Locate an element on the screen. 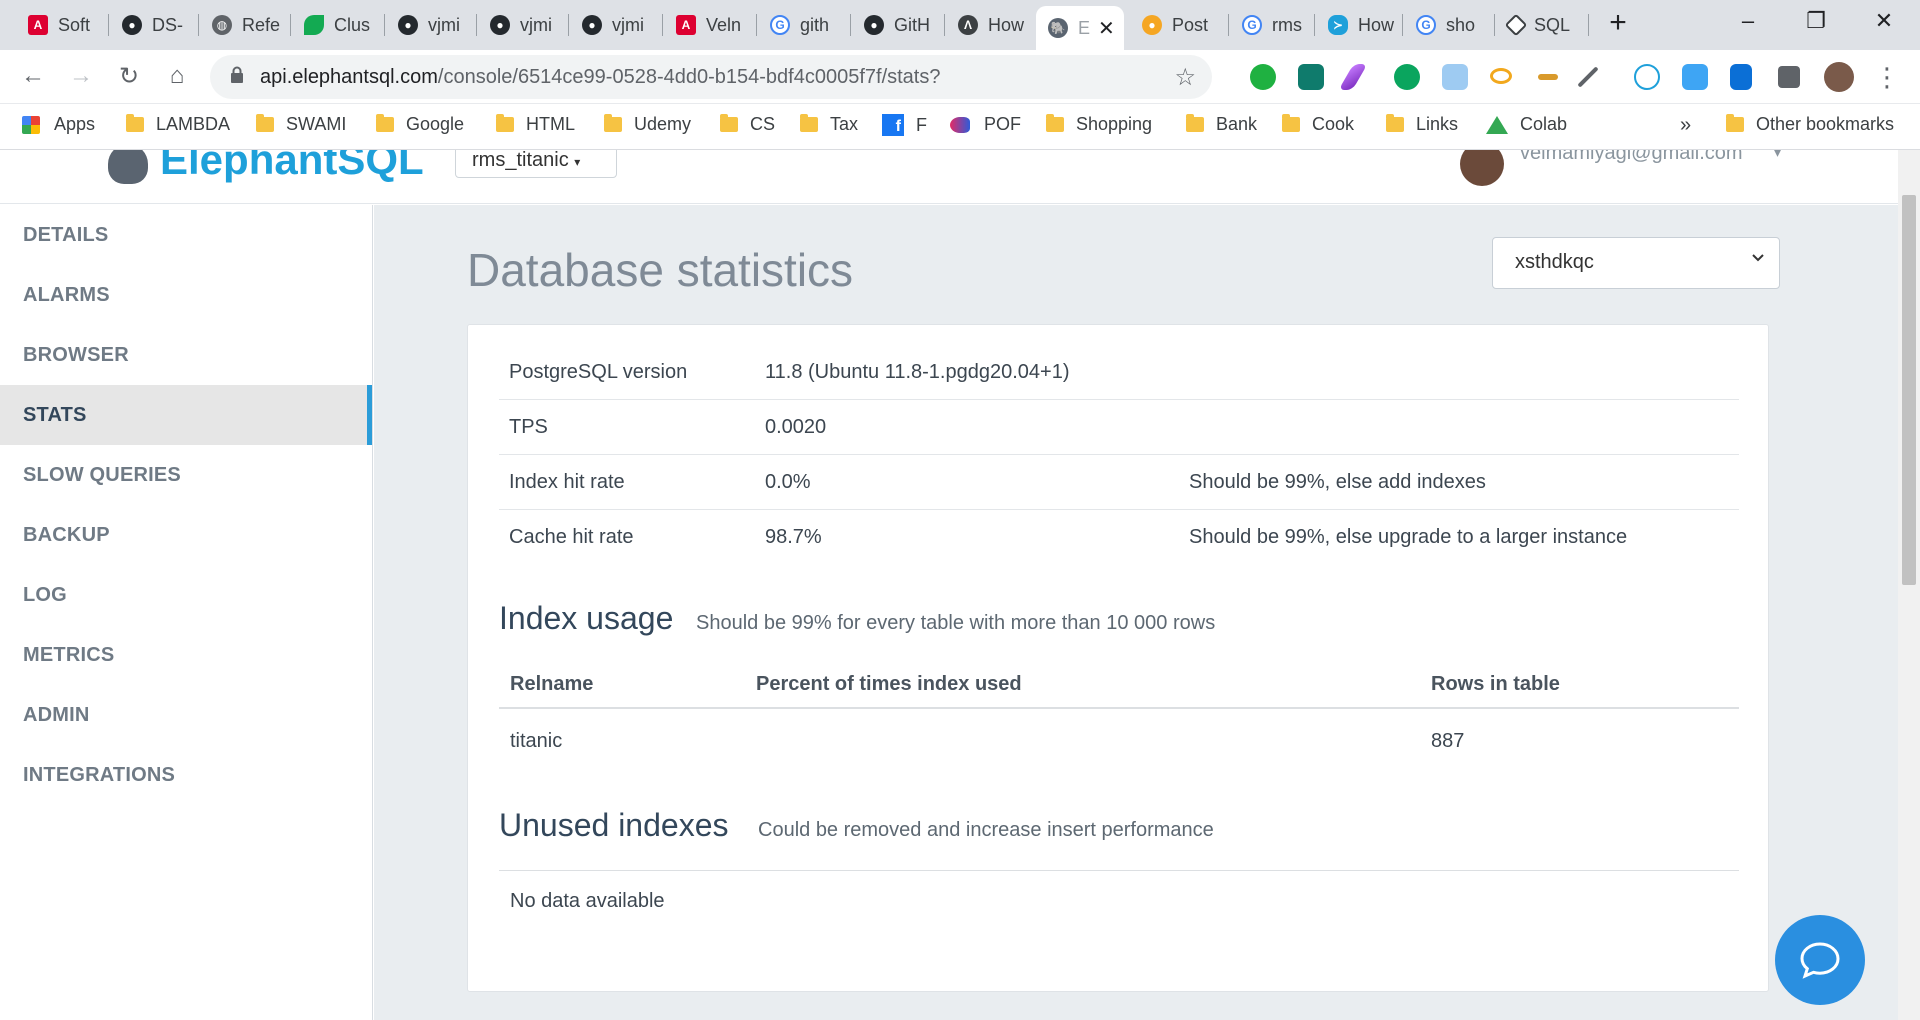 The width and height of the screenshot is (1920, 1020). sidebar-item-slow-queries: SLOW QUERIES is located at coordinates (186, 475).